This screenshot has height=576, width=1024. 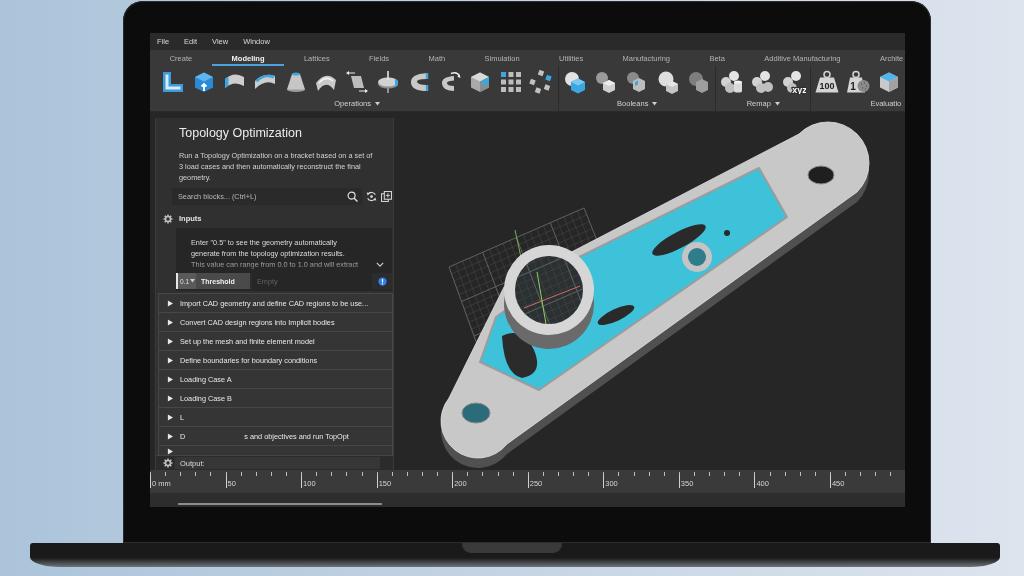 What do you see at coordinates (173, 82) in the screenshot?
I see `l-profile-icon` at bounding box center [173, 82].